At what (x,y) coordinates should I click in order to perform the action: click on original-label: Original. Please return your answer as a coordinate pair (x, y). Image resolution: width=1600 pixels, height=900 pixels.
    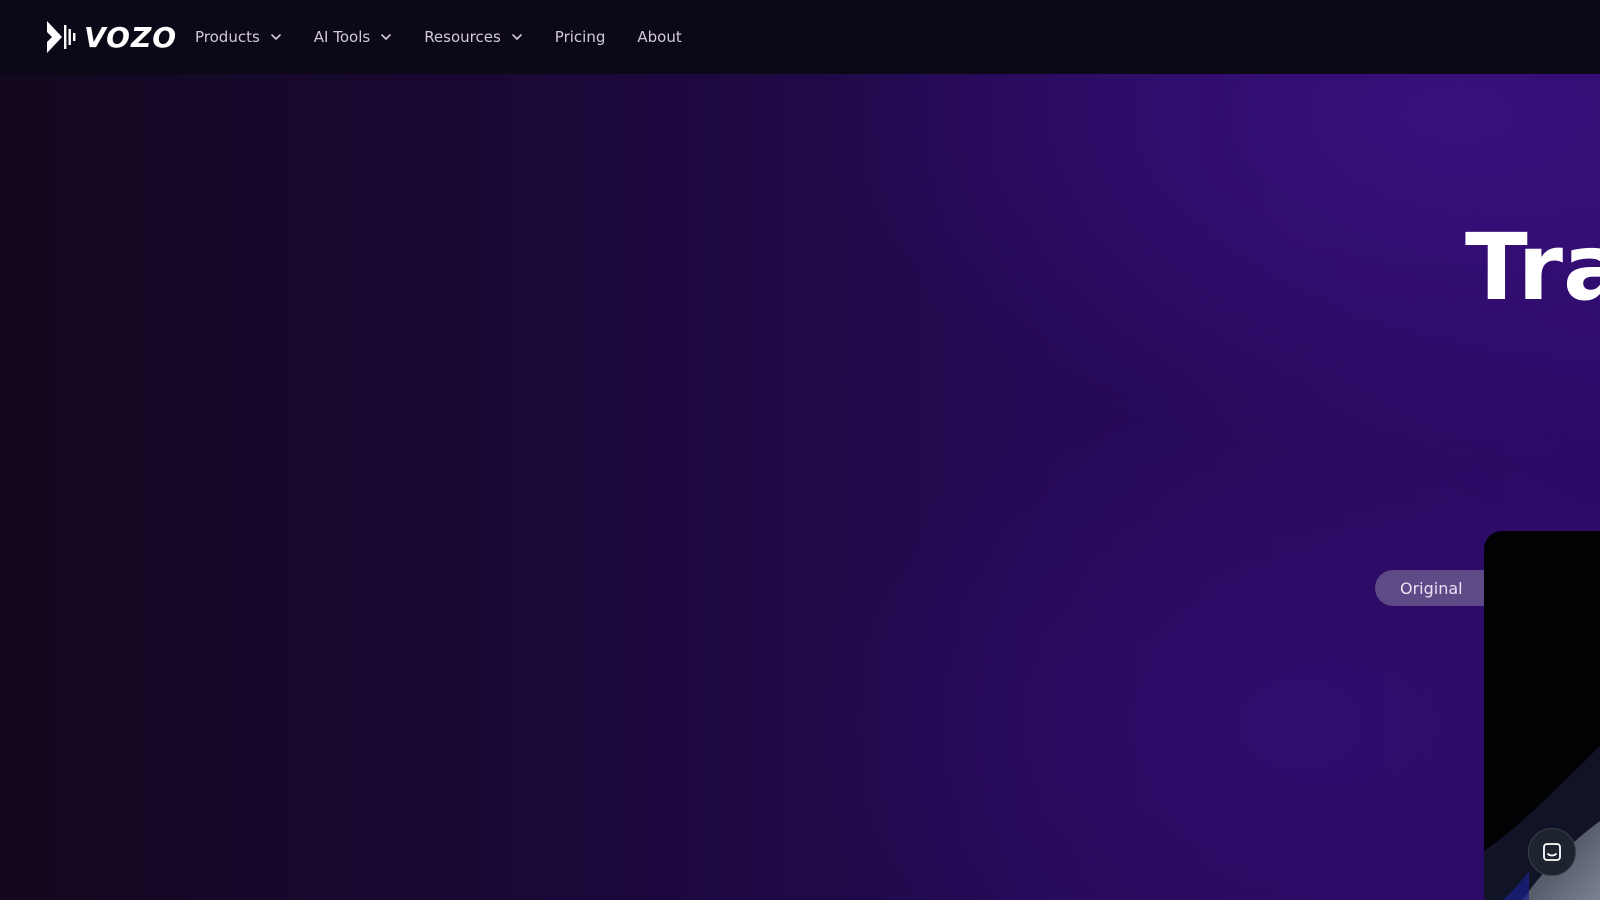
    Looking at the image, I should click on (1431, 588).